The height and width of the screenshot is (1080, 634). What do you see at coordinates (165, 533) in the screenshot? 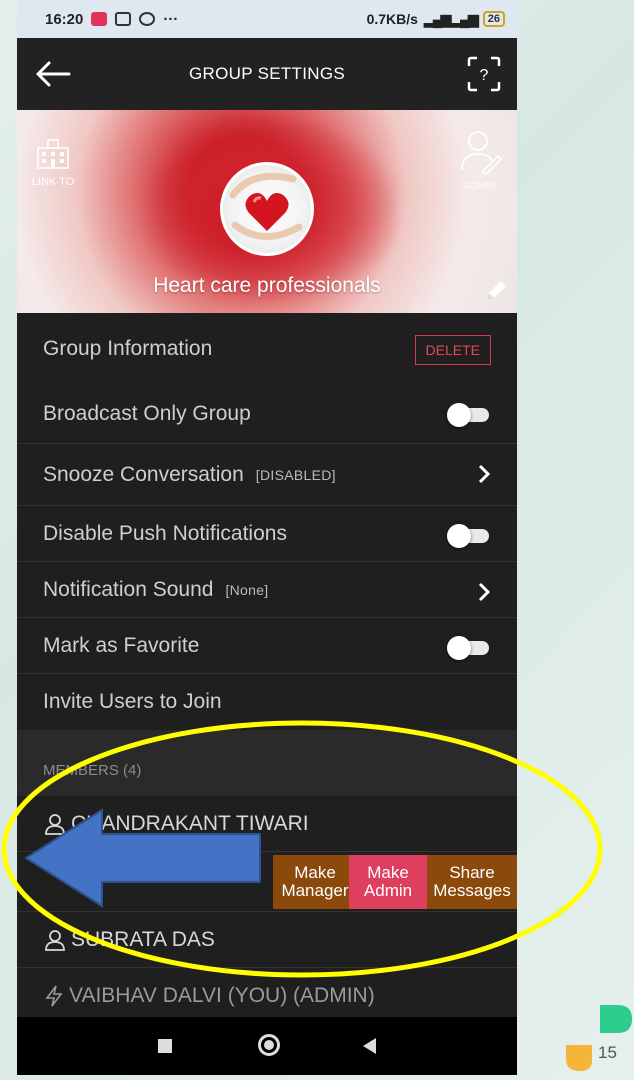
I see `disable-push-label: Disable Push Notifications` at bounding box center [165, 533].